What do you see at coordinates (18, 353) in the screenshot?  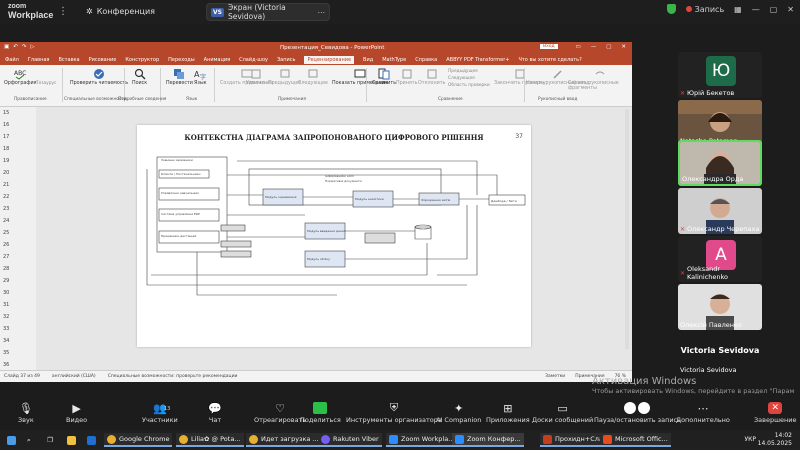 I see `slide-thumbnail: 35` at bounding box center [18, 353].